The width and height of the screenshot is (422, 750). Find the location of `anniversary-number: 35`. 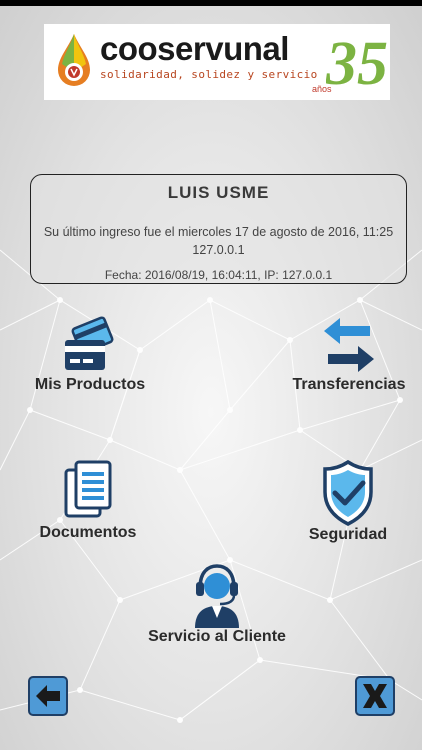

anniversary-number: 35 is located at coordinates (357, 64).